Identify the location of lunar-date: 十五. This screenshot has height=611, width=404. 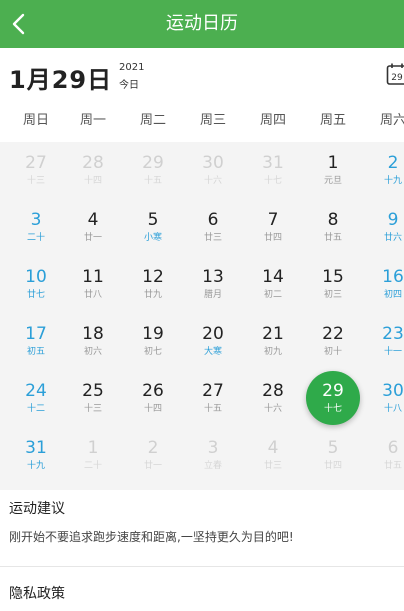
(152, 181).